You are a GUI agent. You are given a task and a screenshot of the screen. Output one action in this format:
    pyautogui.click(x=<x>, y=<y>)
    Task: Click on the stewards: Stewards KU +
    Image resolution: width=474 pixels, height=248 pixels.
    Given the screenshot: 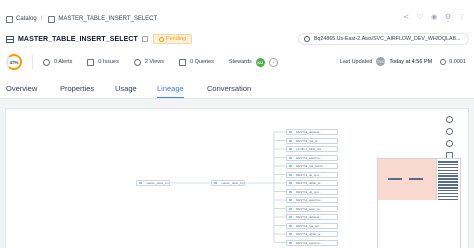 What is the action you would take?
    pyautogui.click(x=253, y=62)
    